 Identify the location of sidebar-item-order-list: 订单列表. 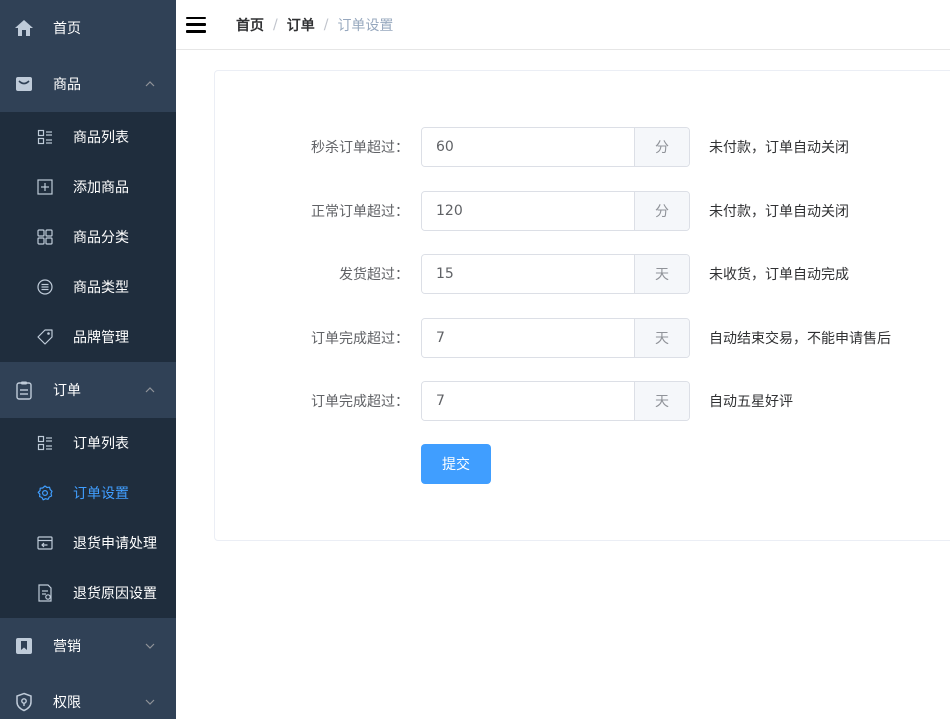
(88, 443).